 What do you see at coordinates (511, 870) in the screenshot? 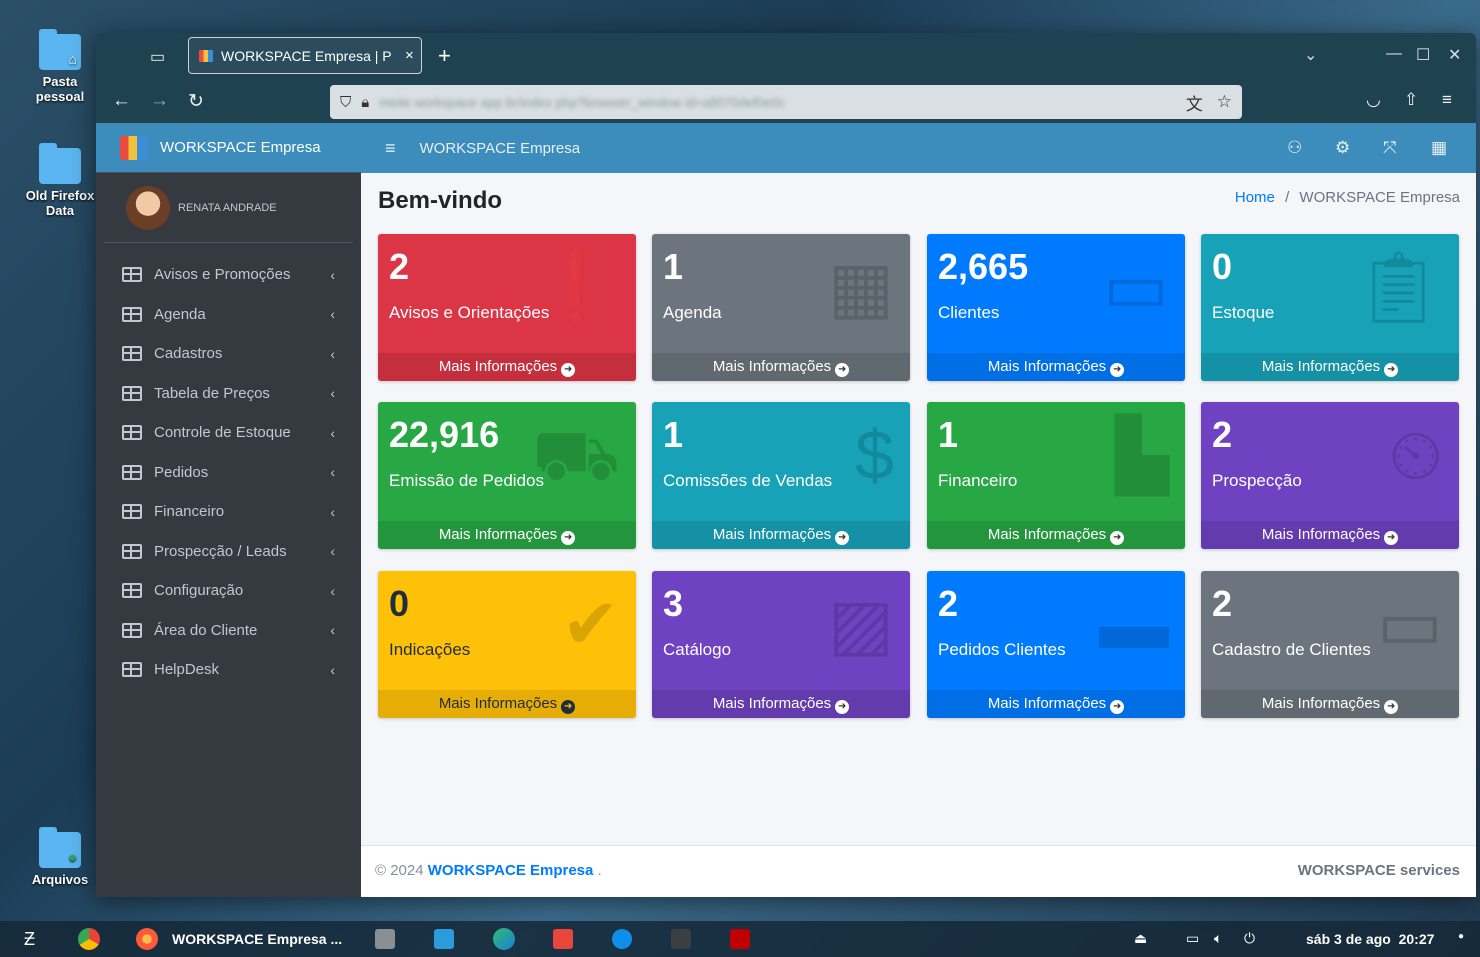
I see `footer-brand-link: WORKSPACE Empresa` at bounding box center [511, 870].